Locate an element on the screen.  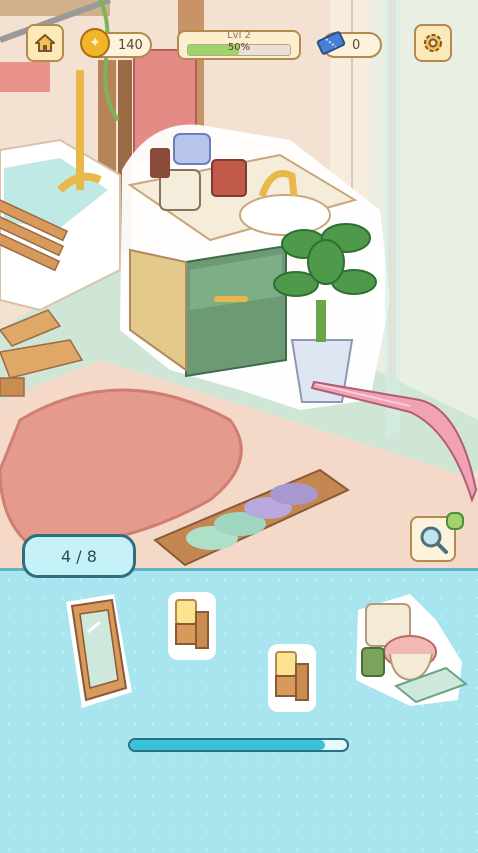
tray-item-mirror is located at coordinates (100, 652).